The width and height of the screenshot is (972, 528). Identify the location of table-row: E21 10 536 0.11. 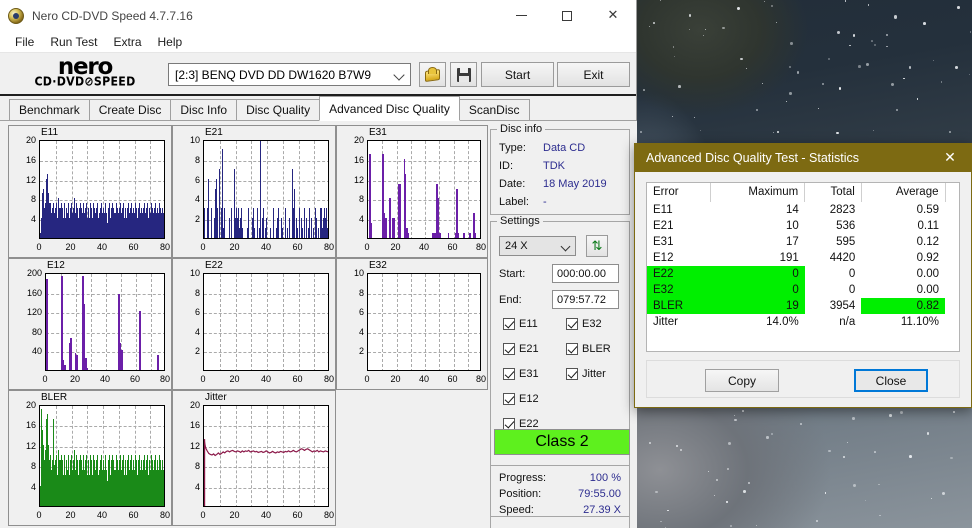
(803, 226).